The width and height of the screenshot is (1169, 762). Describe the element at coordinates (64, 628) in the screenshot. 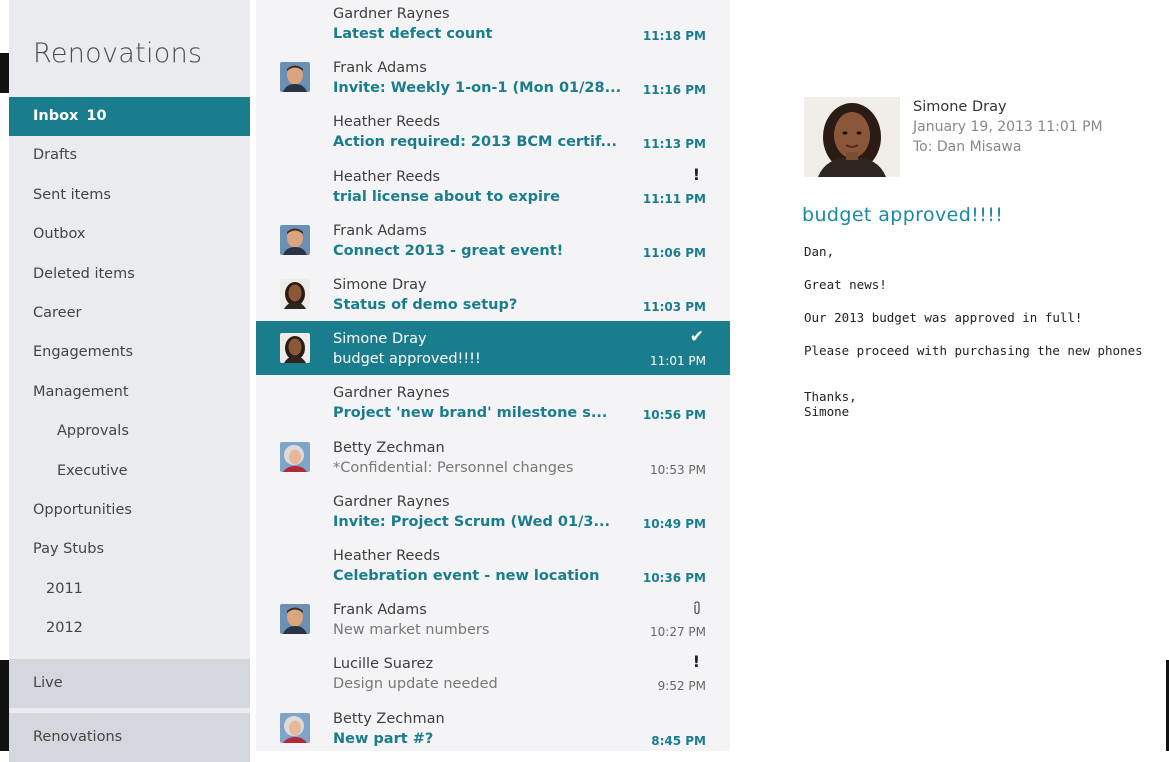

I see `folder-label: 2012` at that location.